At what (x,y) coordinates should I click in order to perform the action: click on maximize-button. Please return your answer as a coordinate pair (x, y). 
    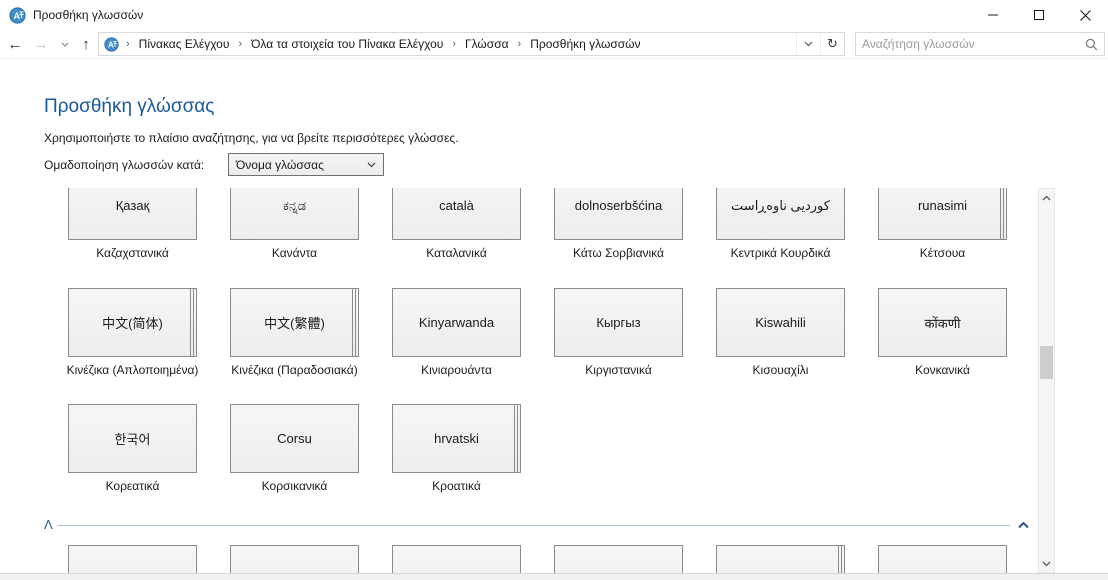
    Looking at the image, I should click on (1039, 15).